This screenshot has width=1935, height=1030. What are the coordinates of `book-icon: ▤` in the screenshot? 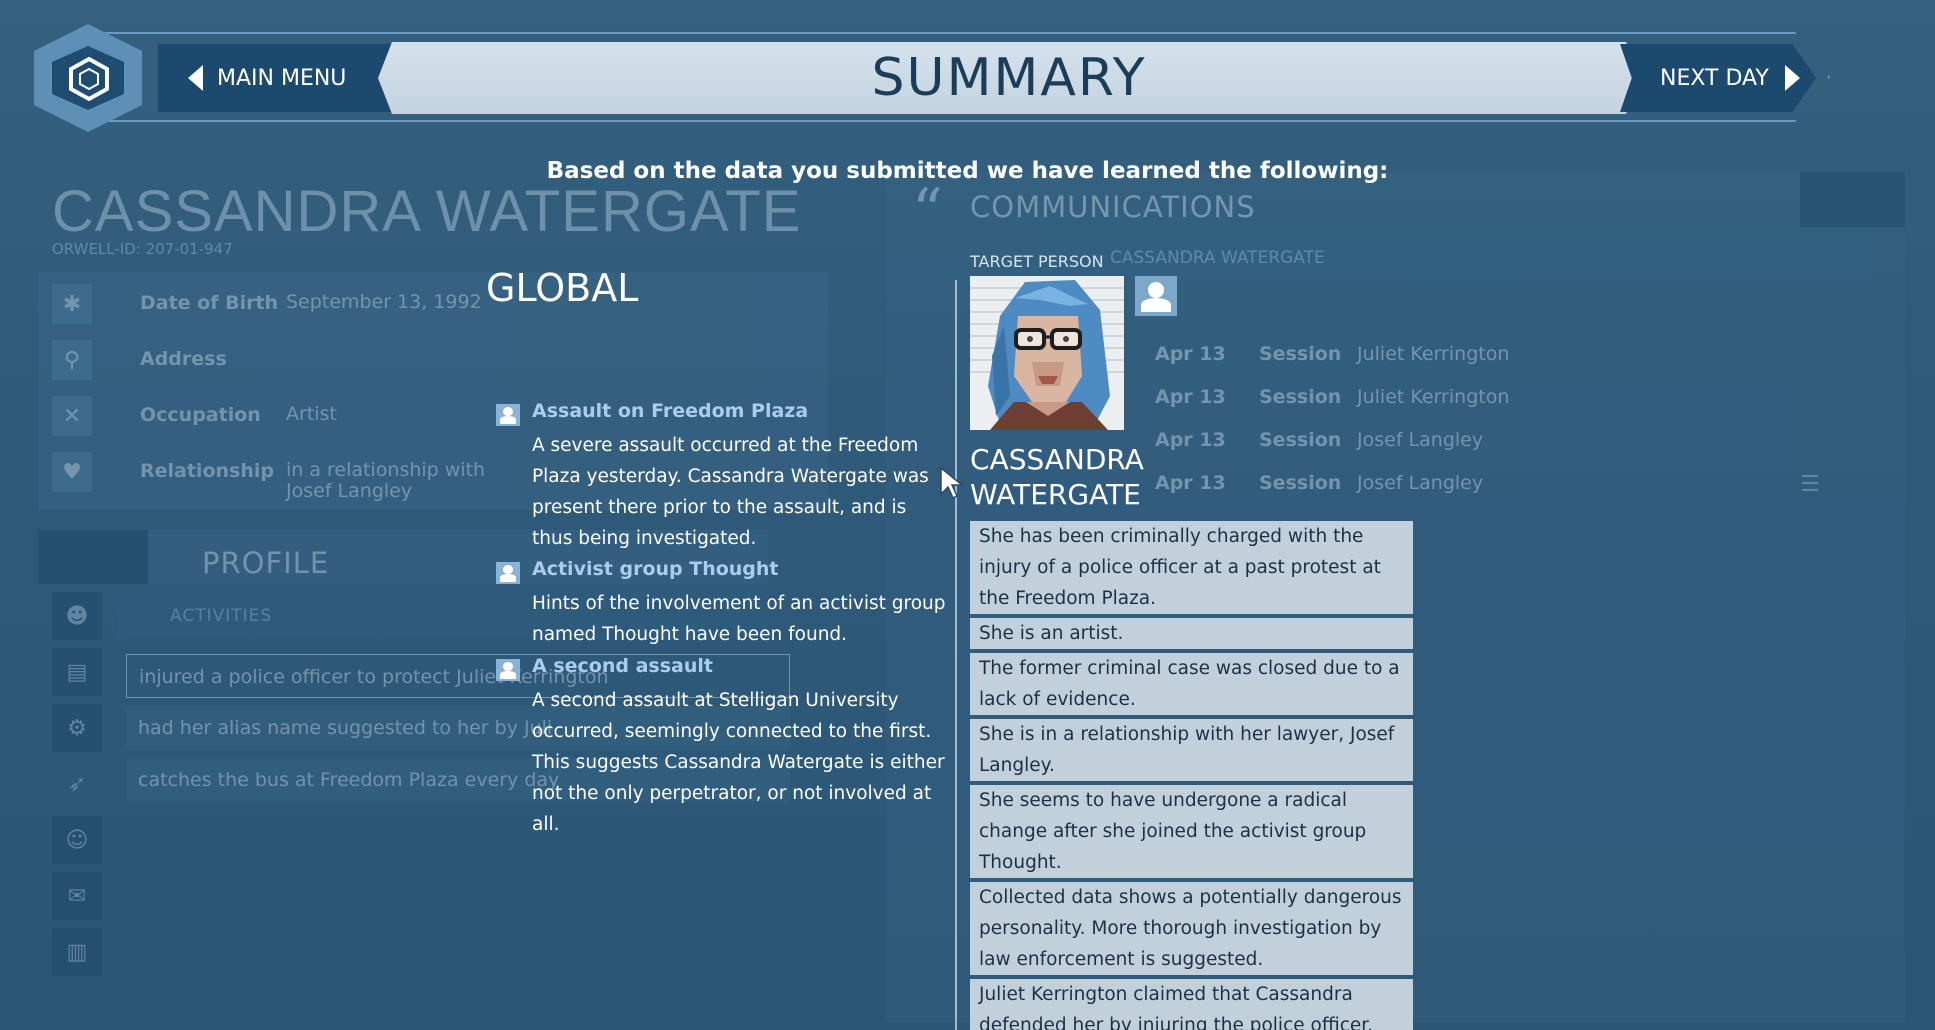 It's located at (77, 672).